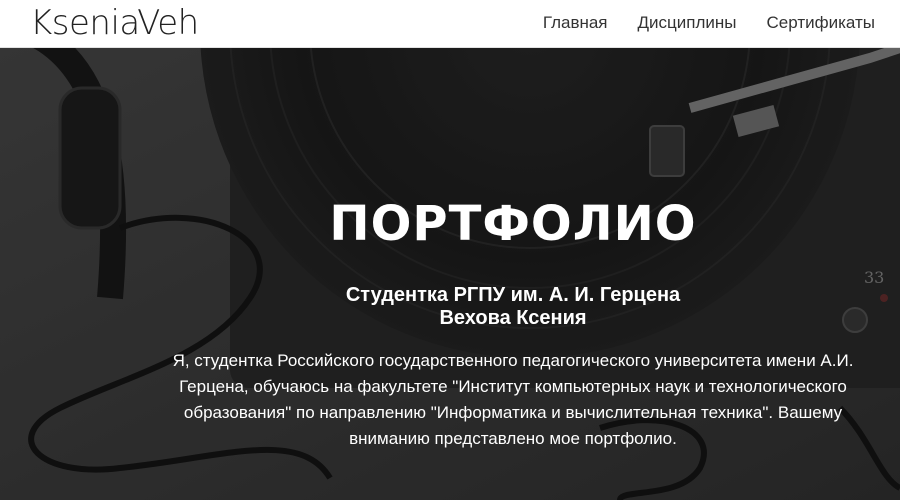  What do you see at coordinates (114, 23) in the screenshot?
I see `site-logo: KseniaVeh` at bounding box center [114, 23].